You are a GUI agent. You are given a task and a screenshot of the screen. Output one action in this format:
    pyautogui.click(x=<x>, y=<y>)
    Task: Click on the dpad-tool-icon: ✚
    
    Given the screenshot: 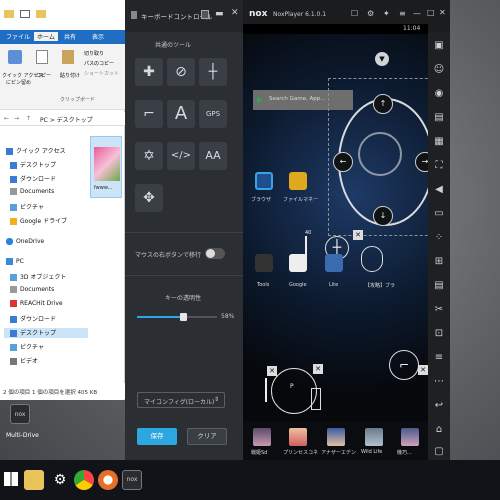 What is the action you would take?
    pyautogui.click(x=149, y=72)
    